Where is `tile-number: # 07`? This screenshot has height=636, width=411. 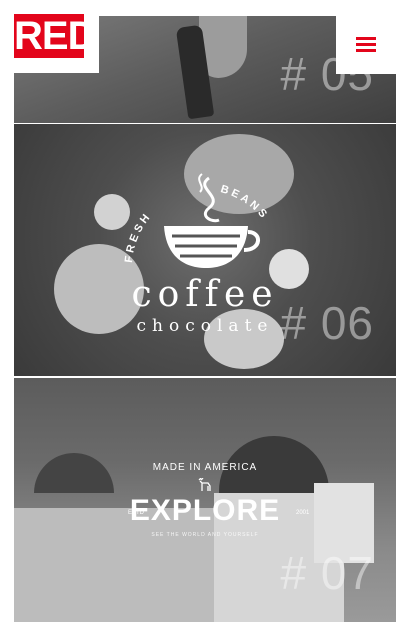 tile-number: # 07 is located at coordinates (327, 573).